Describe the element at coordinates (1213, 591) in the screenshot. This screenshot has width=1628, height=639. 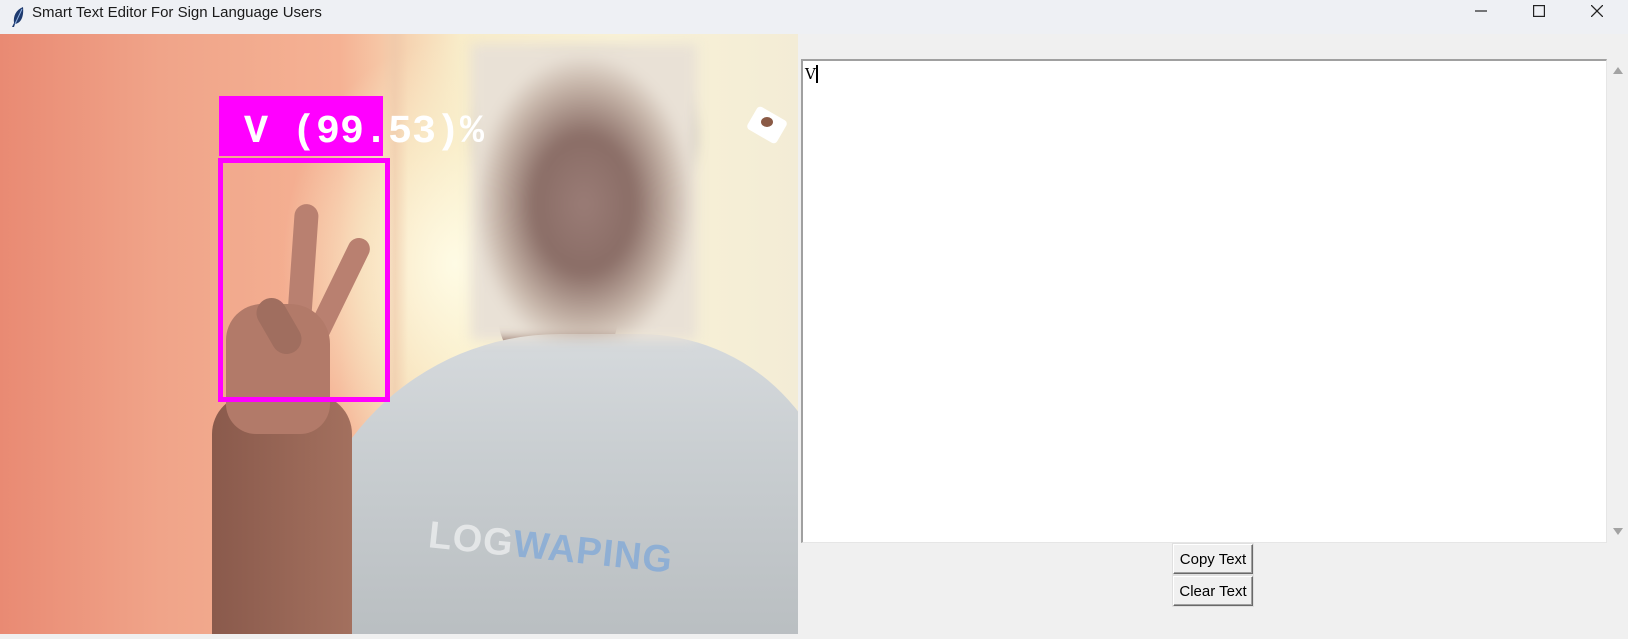
I see `clear-text-button: Clear Text` at that location.